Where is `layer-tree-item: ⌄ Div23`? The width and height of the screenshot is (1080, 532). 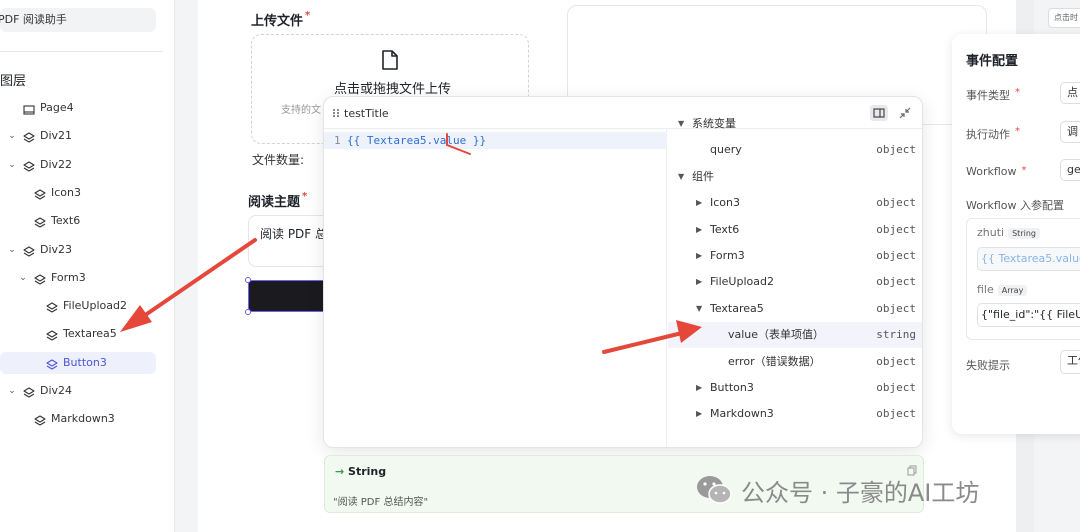
layer-tree-item: ⌄ Div23 is located at coordinates (78, 250).